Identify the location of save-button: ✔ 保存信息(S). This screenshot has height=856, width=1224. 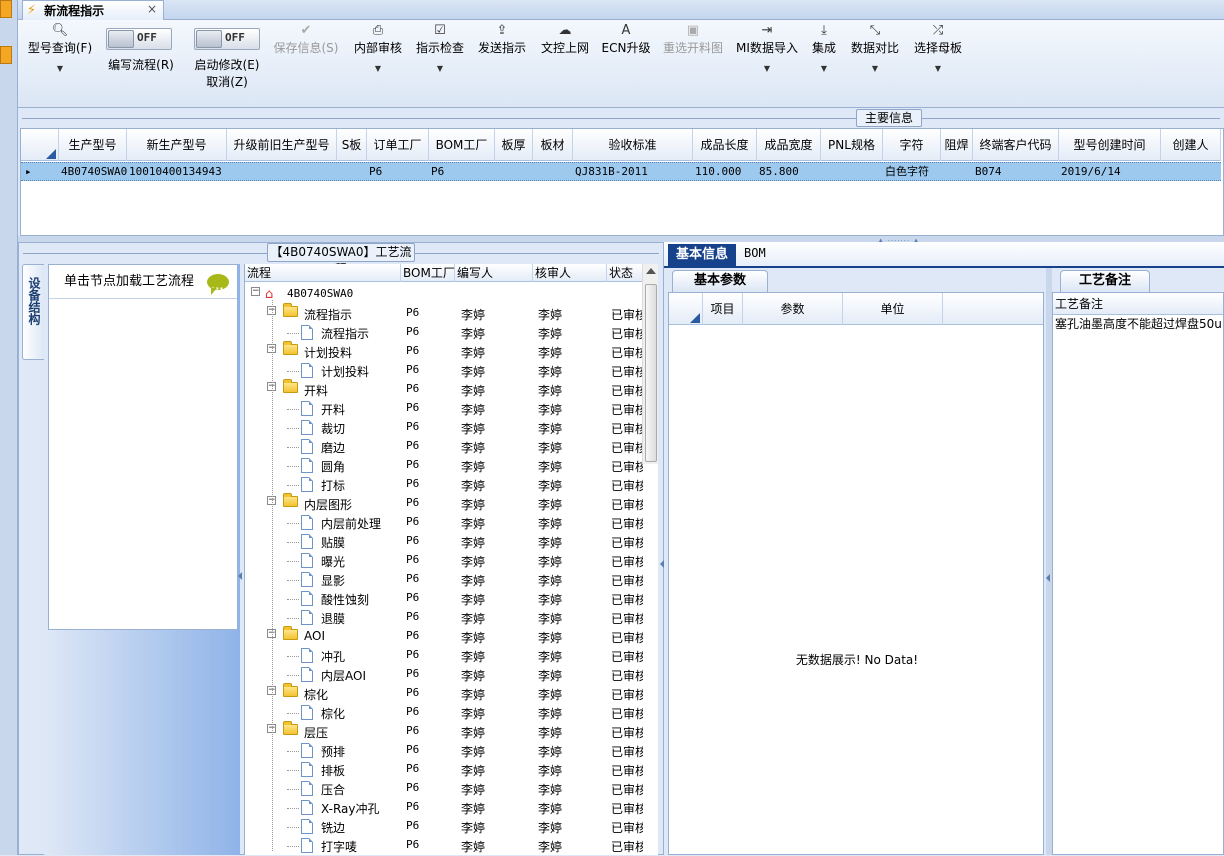
(306, 39).